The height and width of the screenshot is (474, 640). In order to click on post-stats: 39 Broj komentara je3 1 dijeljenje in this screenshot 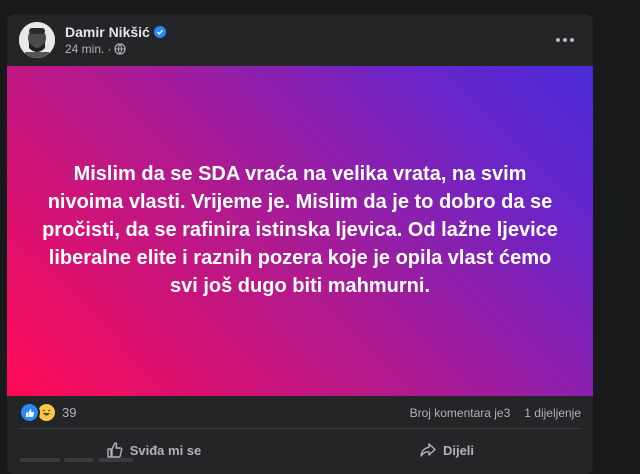, I will do `click(300, 411)`.